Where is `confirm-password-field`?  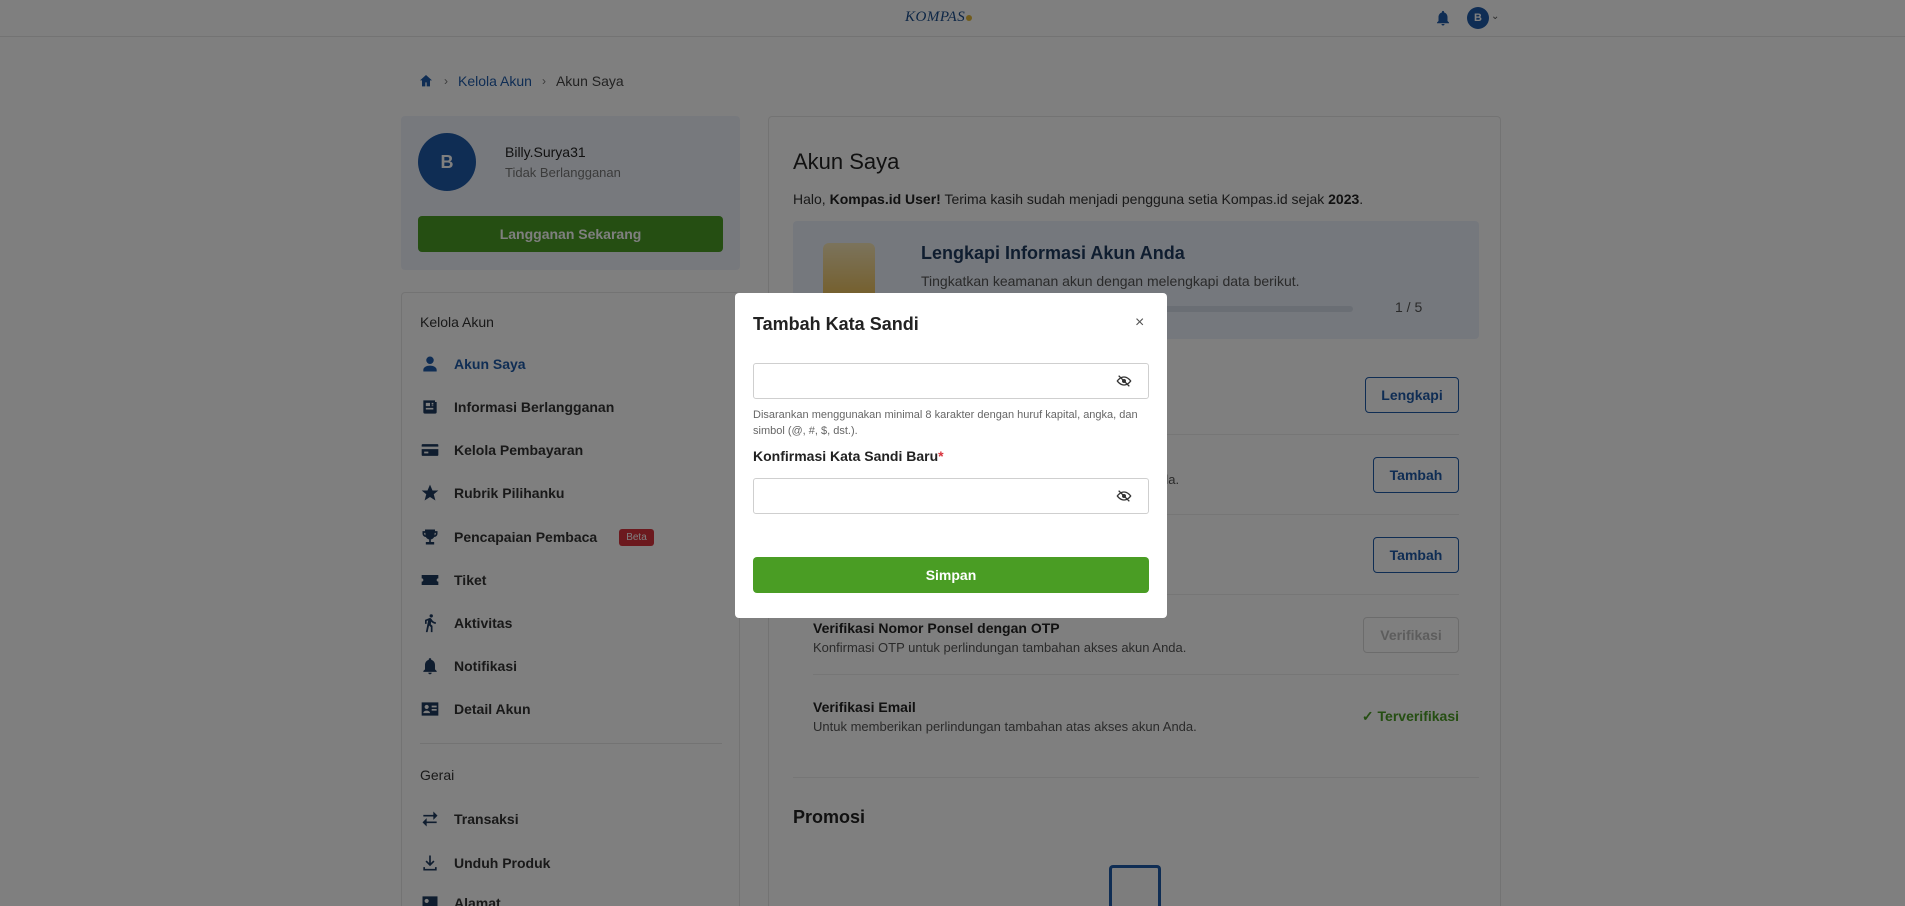 confirm-password-field is located at coordinates (951, 496).